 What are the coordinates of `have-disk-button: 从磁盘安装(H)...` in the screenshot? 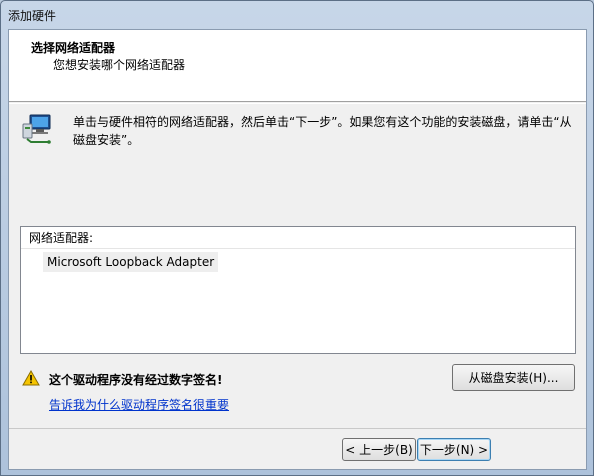 It's located at (513, 377).